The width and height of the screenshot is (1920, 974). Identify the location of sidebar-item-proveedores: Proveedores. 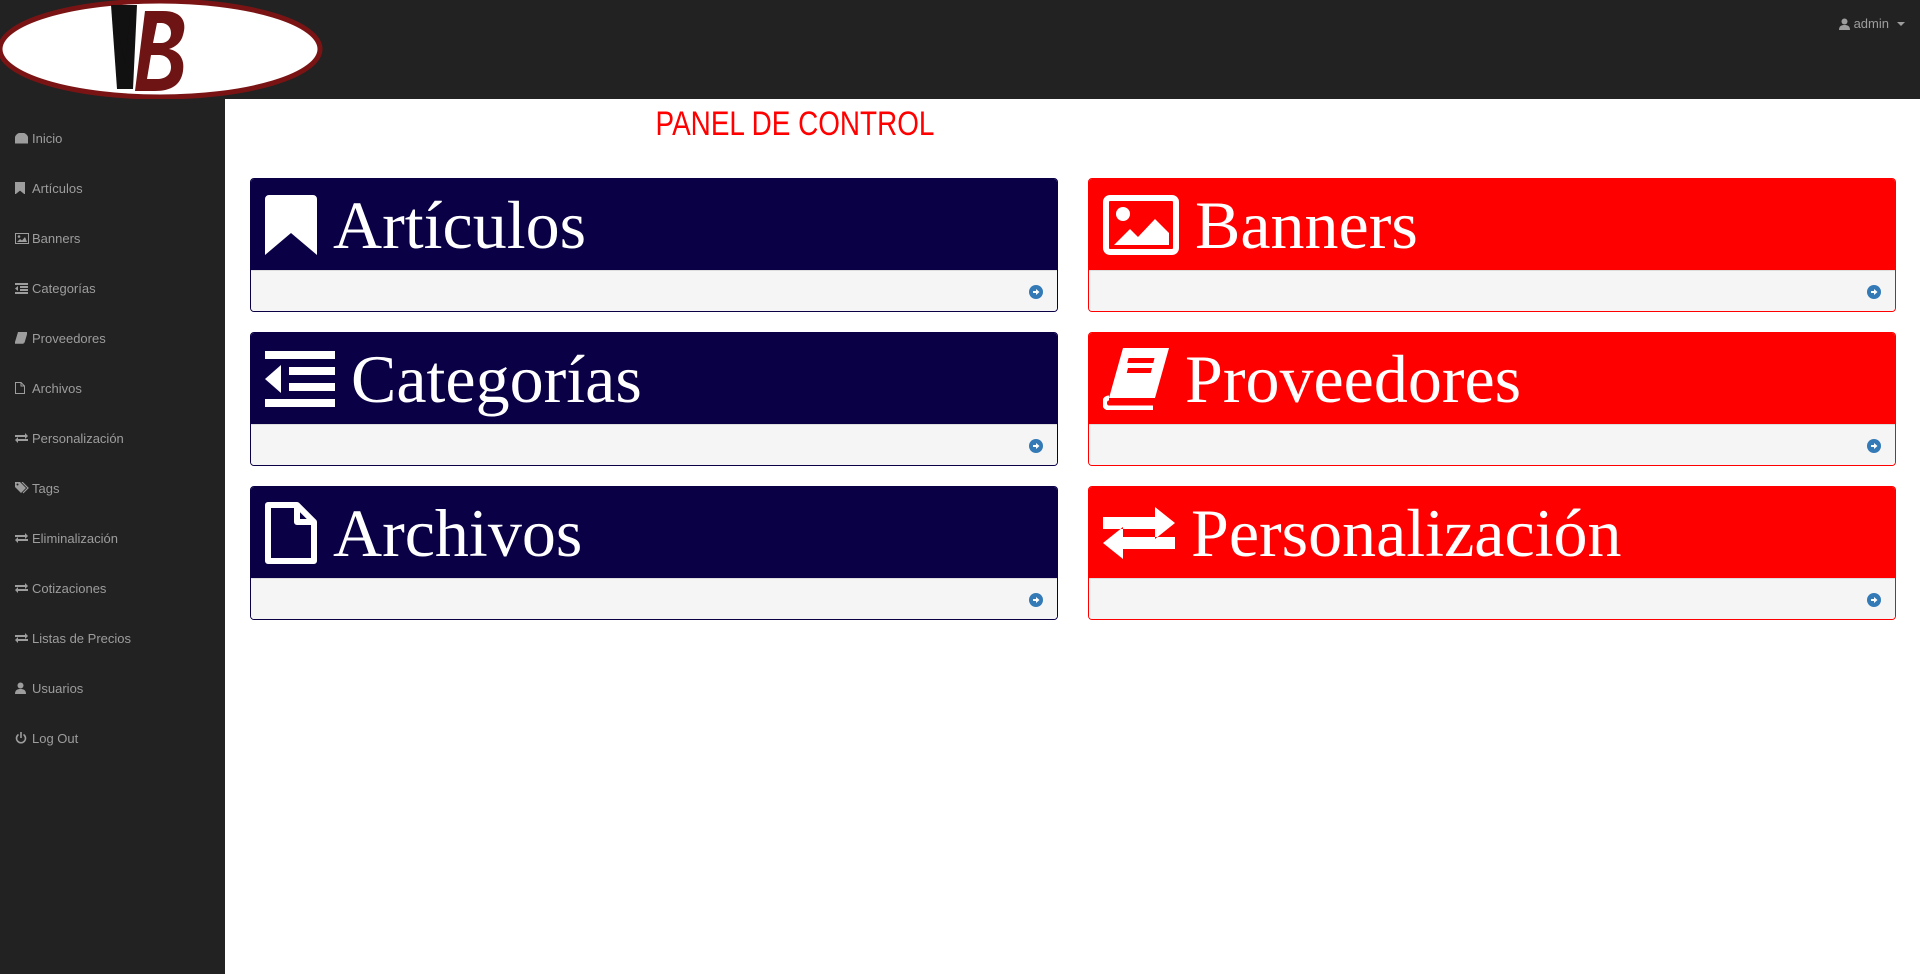
(112, 338).